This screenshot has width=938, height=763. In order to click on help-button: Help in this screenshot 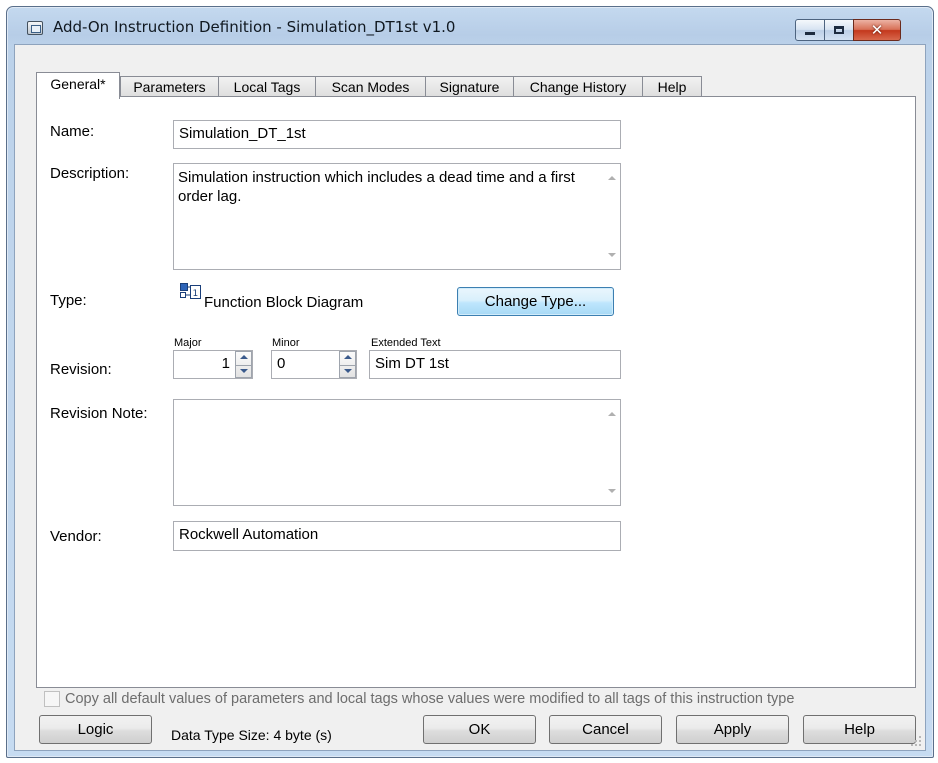, I will do `click(859, 729)`.